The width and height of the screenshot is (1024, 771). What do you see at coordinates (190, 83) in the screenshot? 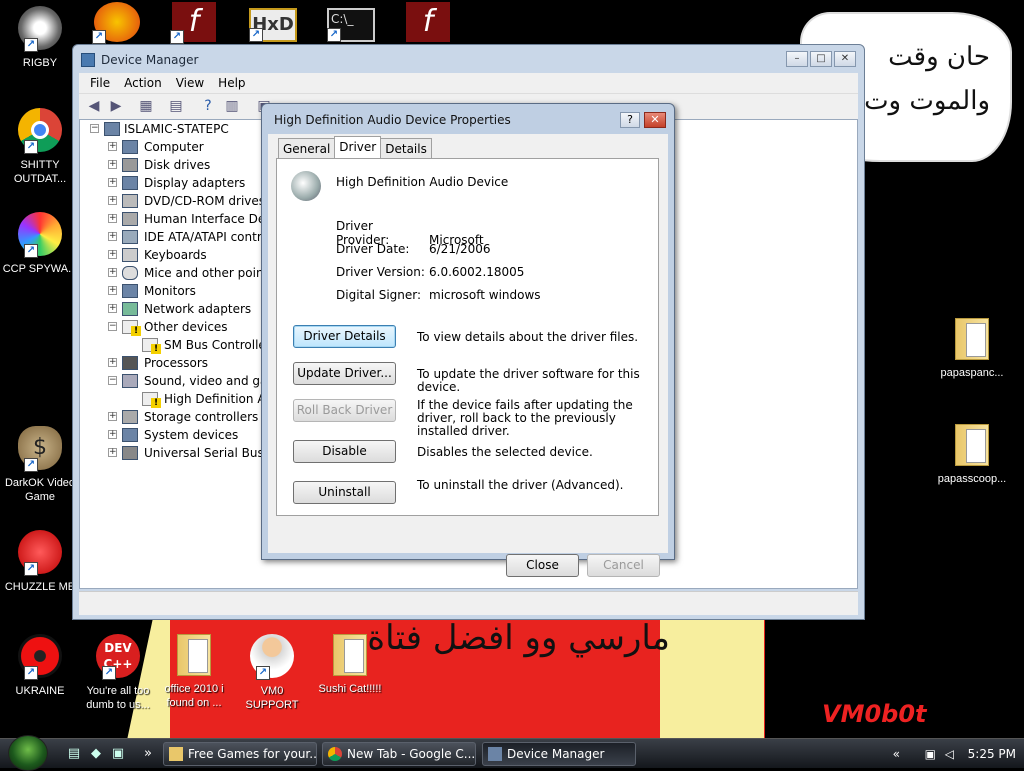
I see `menu-view: View` at bounding box center [190, 83].